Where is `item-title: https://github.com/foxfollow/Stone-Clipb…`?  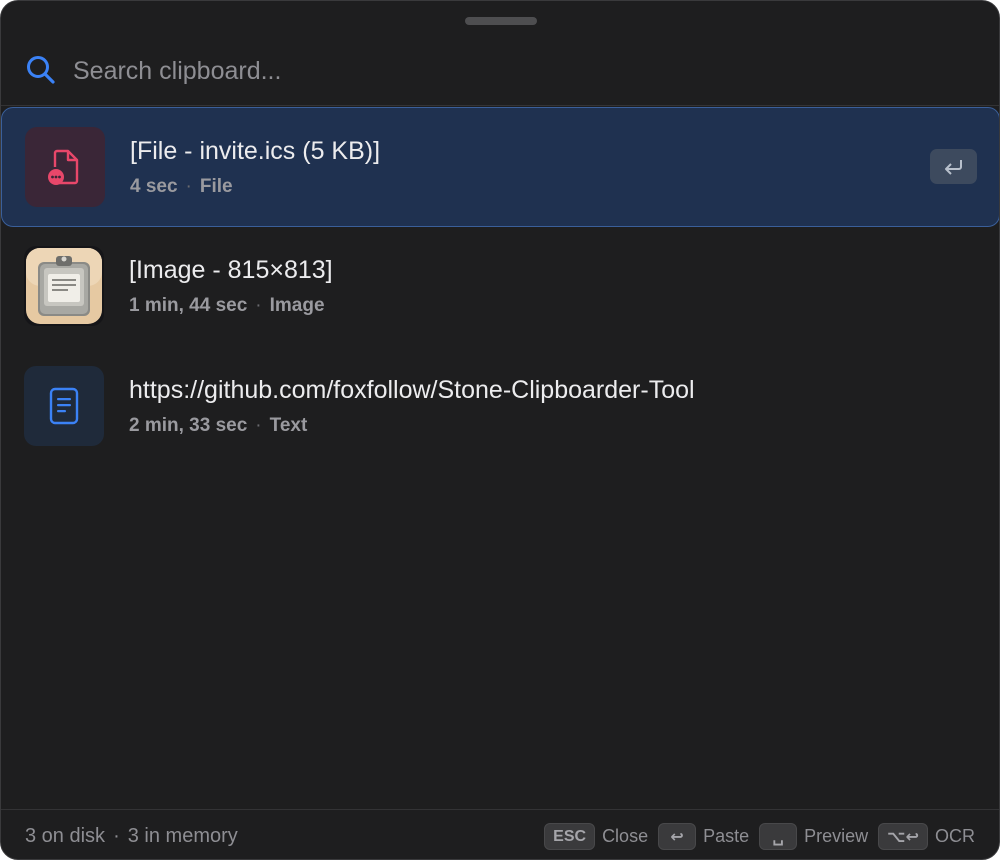 item-title: https://github.com/foxfollow/Stone-Clipb… is located at coordinates (412, 390).